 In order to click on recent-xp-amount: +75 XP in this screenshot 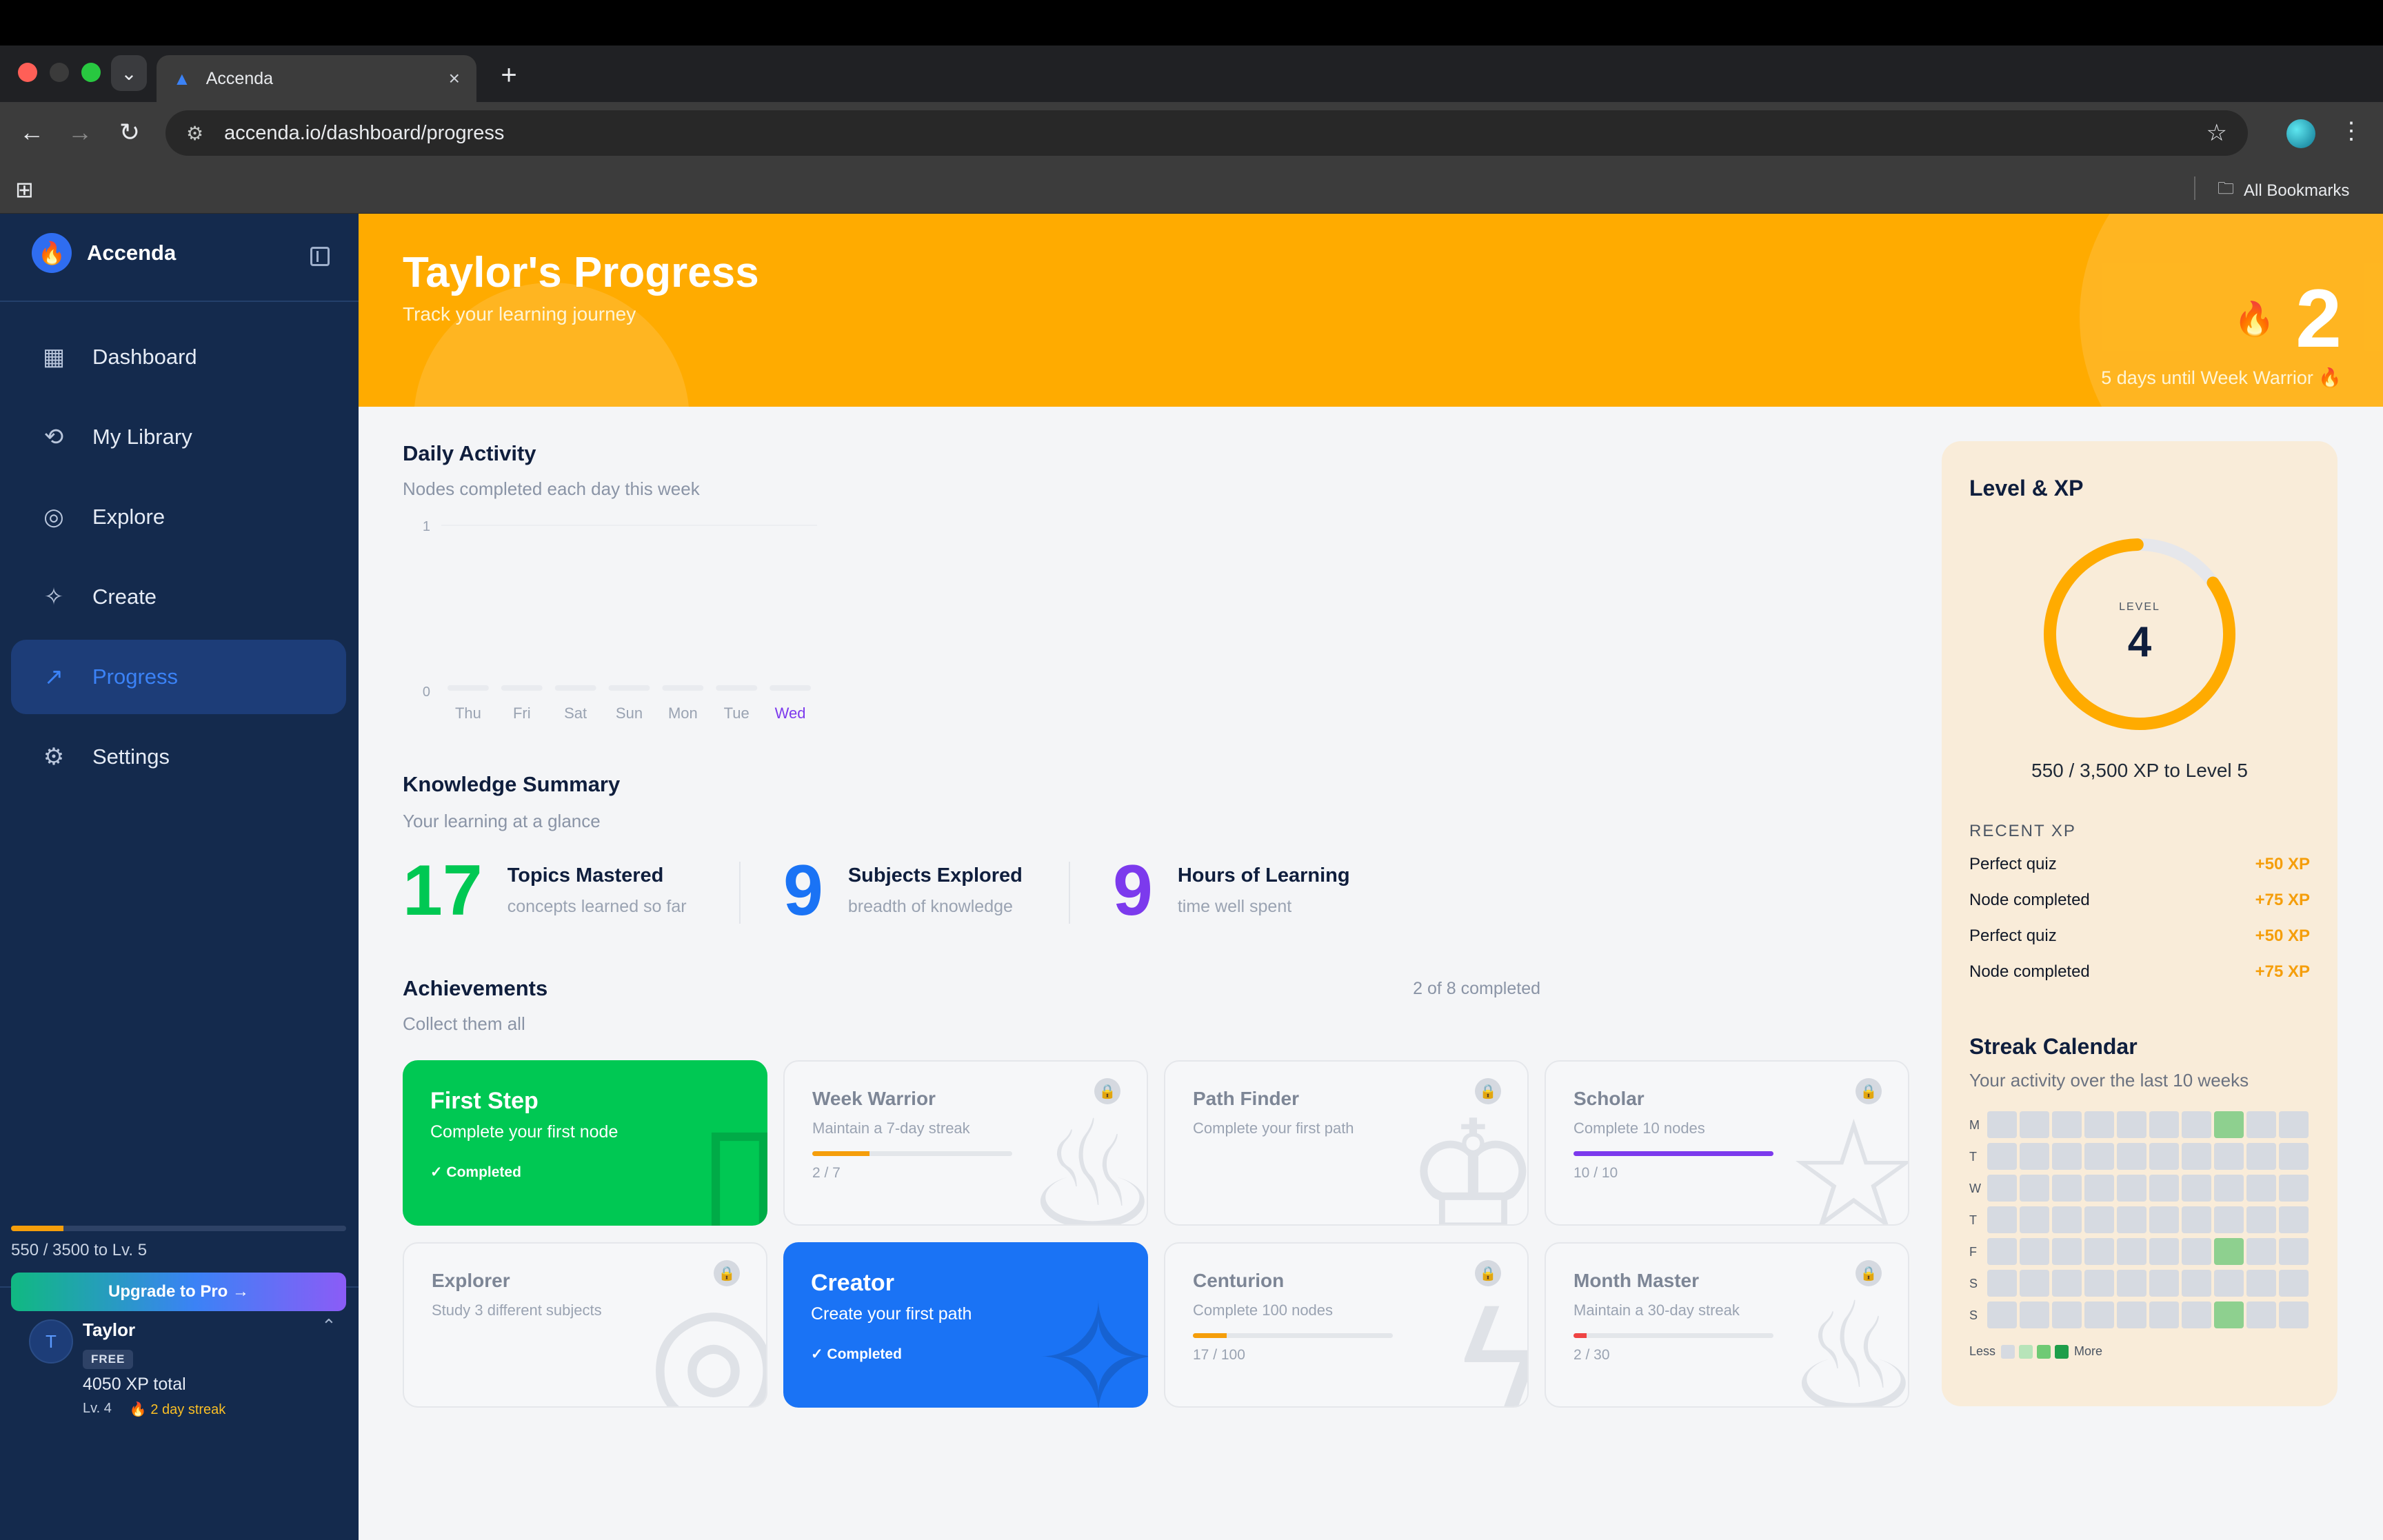, I will do `click(2282, 900)`.